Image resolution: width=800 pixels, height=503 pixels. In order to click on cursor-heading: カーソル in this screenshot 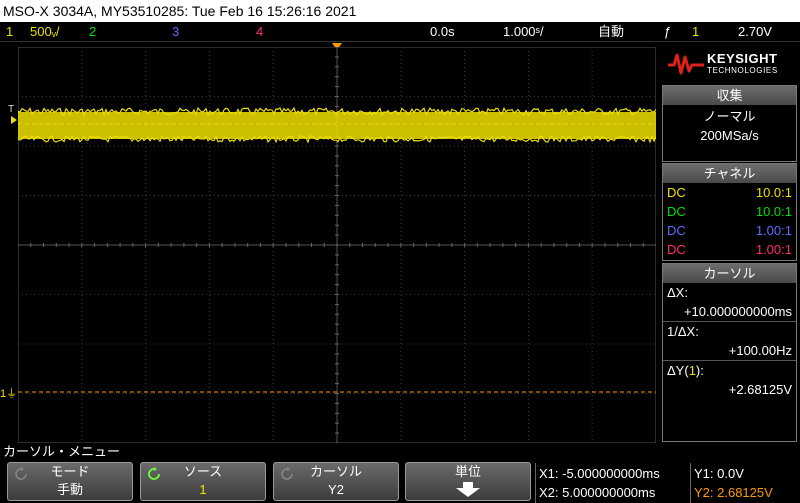, I will do `click(729, 273)`.